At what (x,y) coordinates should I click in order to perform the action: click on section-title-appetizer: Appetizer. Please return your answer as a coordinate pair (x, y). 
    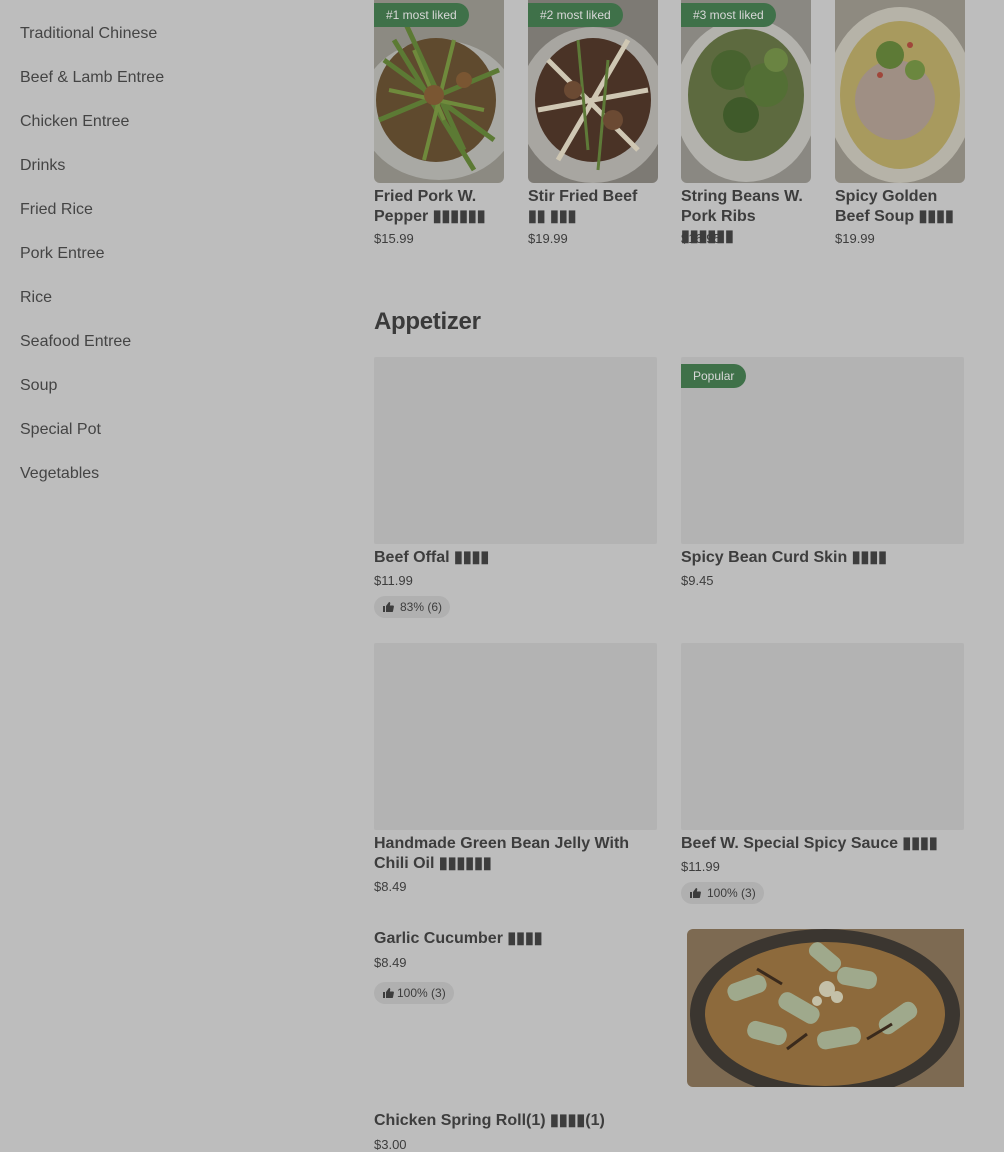
    Looking at the image, I should click on (427, 321).